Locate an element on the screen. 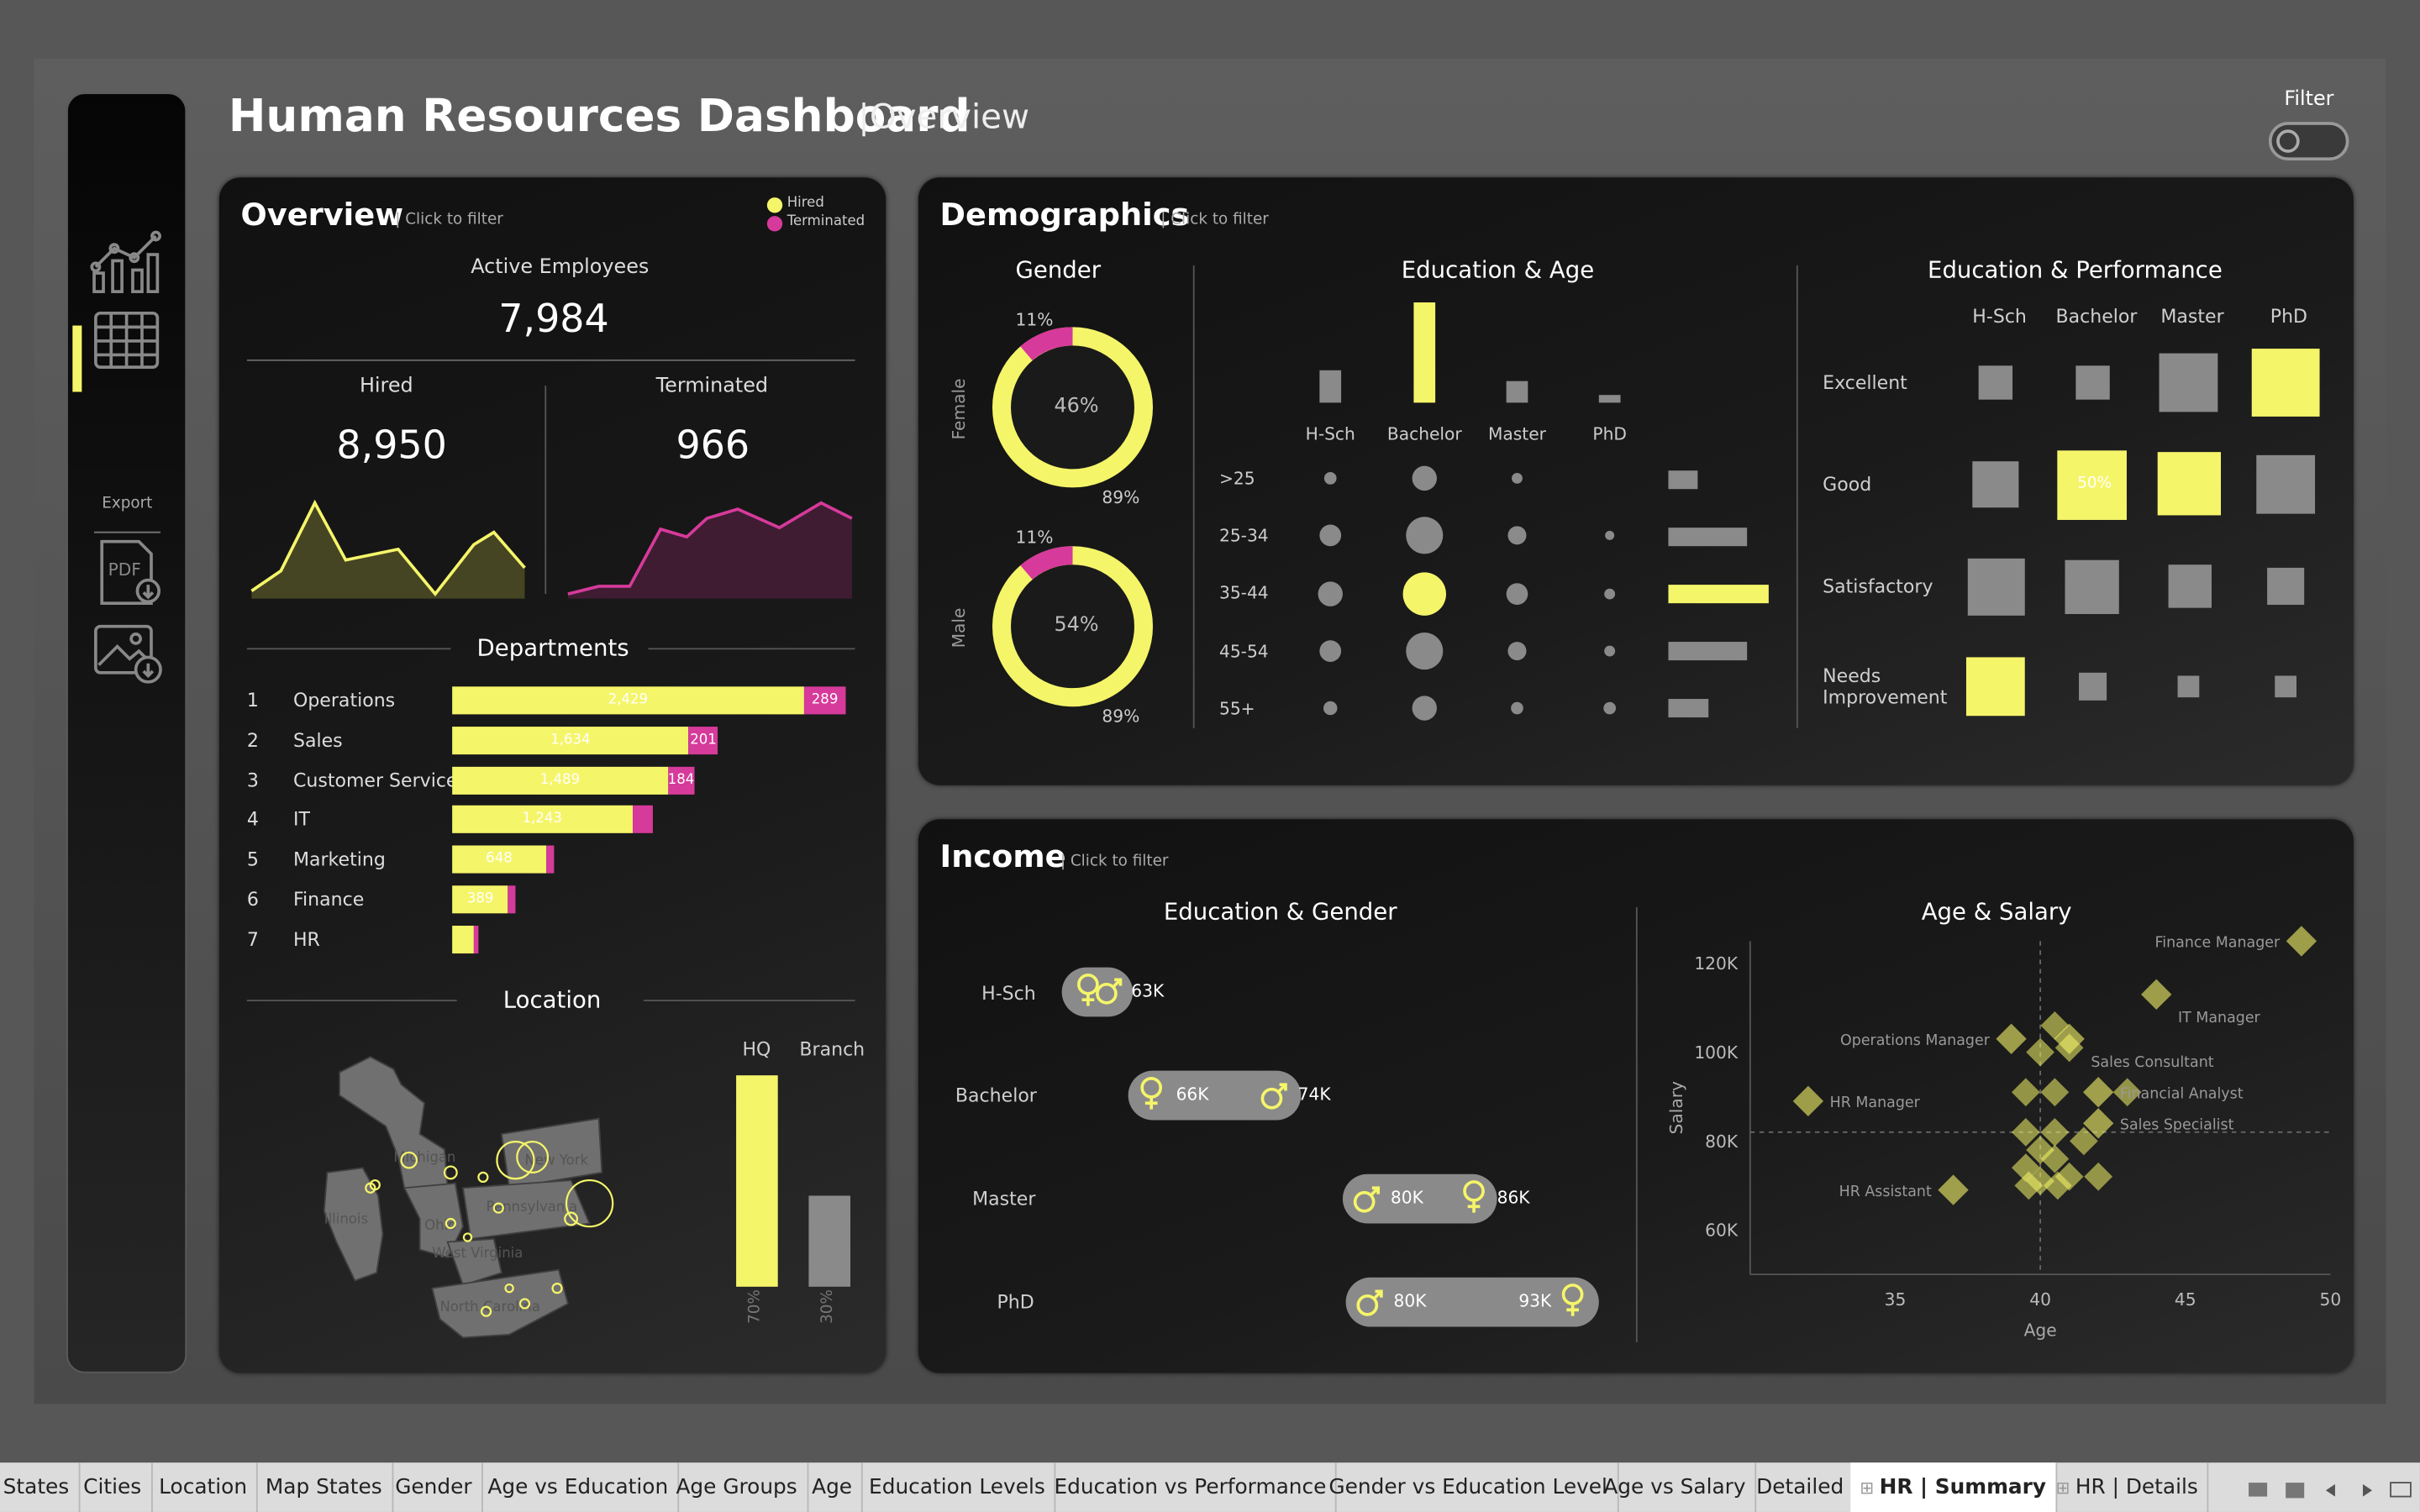 Image resolution: width=2420 pixels, height=1512 pixels. dept-hired-bar: 1,243 is located at coordinates (542, 820).